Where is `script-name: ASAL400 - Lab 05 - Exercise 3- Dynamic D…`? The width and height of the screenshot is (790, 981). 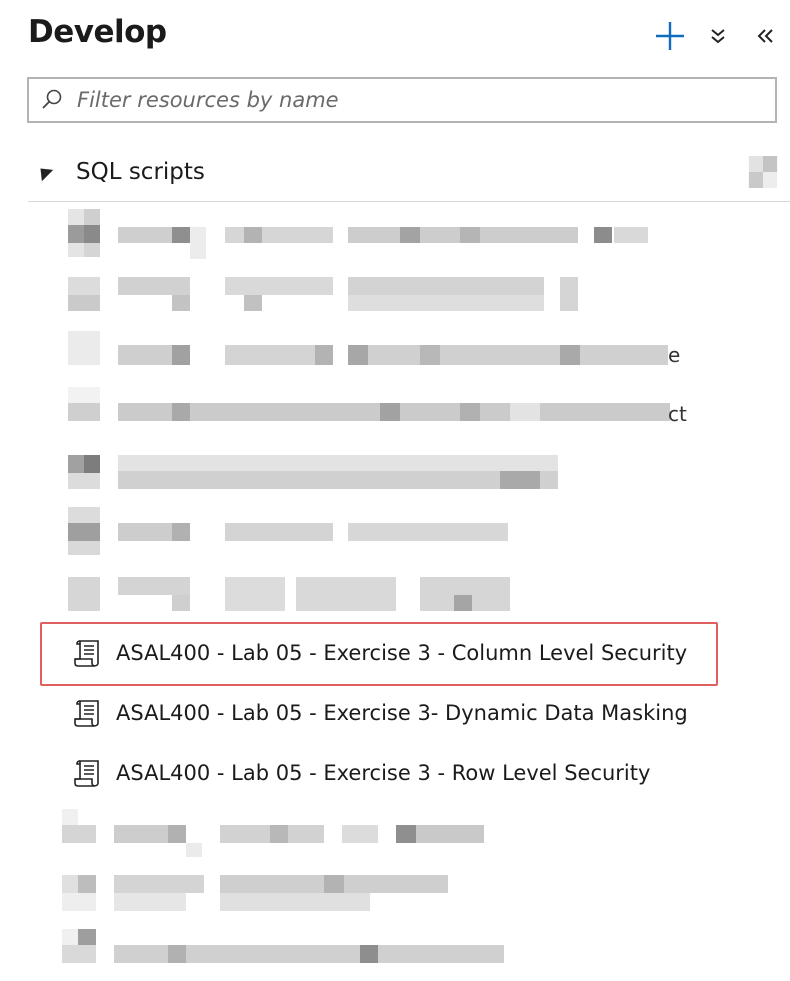
script-name: ASAL400 - Lab 05 - Exercise 3- Dynamic D… is located at coordinates (402, 713).